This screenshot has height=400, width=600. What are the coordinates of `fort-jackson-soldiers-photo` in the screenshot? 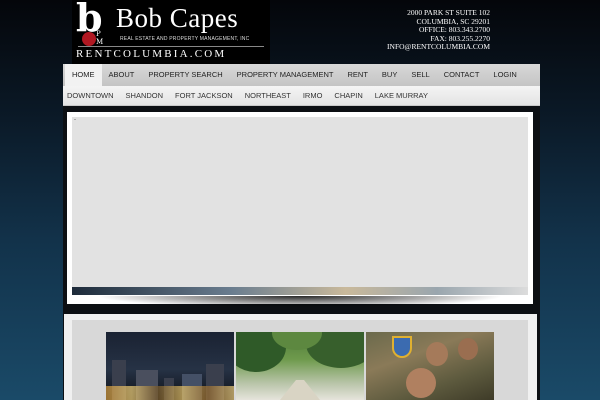 It's located at (430, 366).